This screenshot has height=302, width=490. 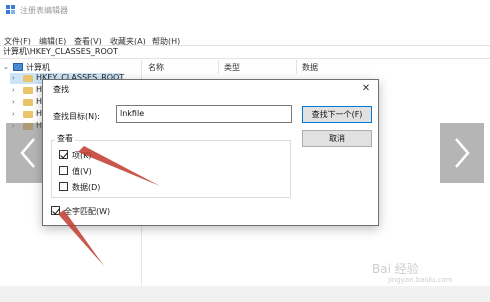 What do you see at coordinates (337, 114) in the screenshot?
I see `find-next-button: 查找下一个(F)` at bounding box center [337, 114].